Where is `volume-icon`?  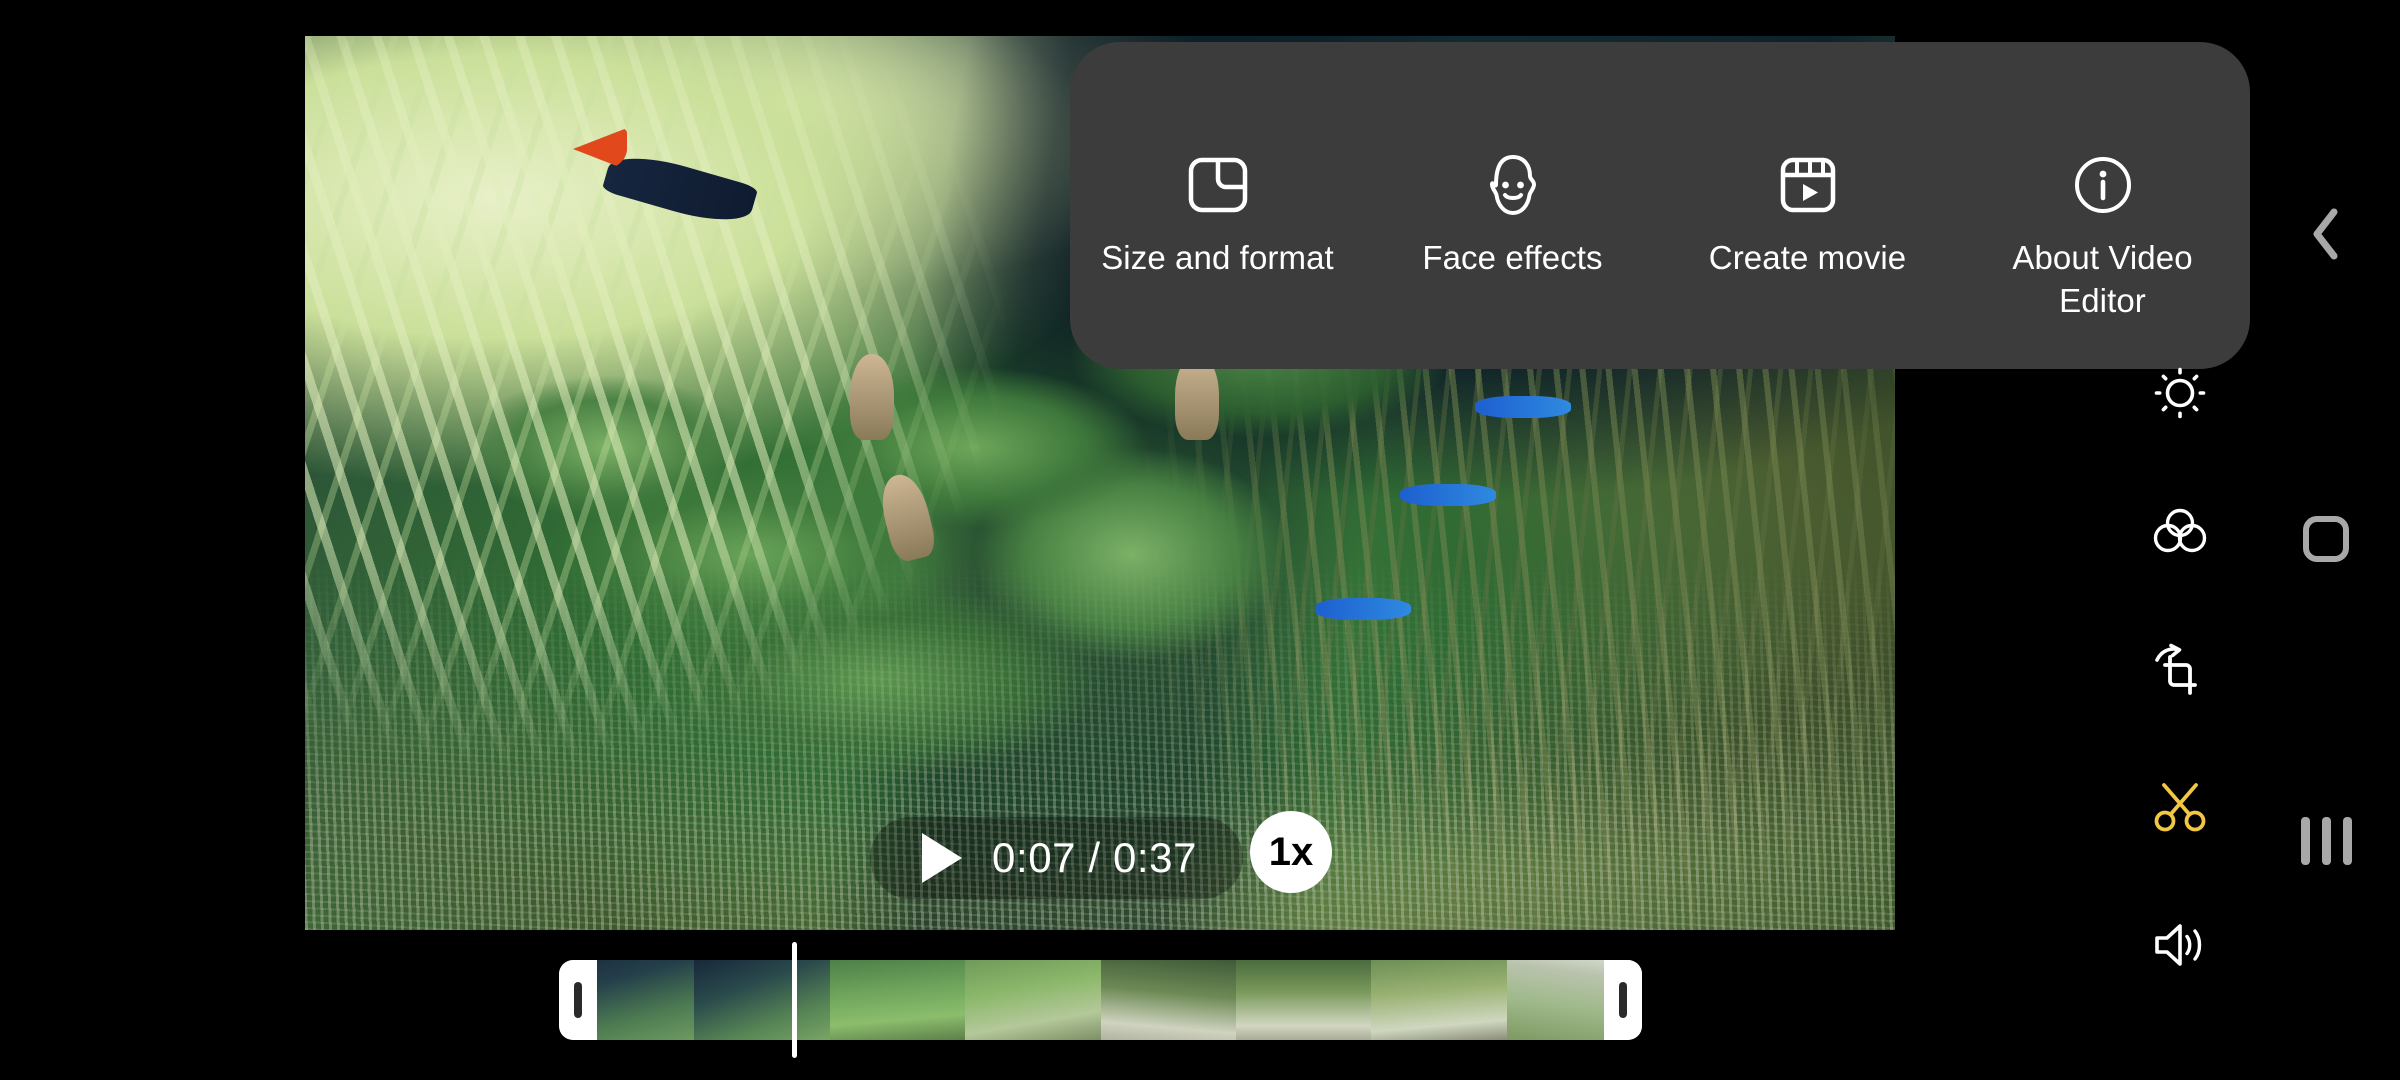
volume-icon is located at coordinates (2180, 947).